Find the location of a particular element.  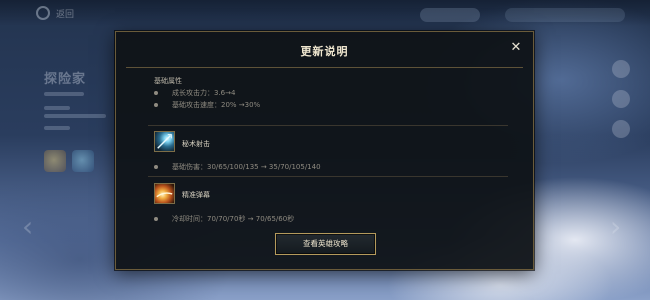

ability-change-text: 冷却时间：70/70/70秒 → 70/65/60秒 is located at coordinates (233, 219).